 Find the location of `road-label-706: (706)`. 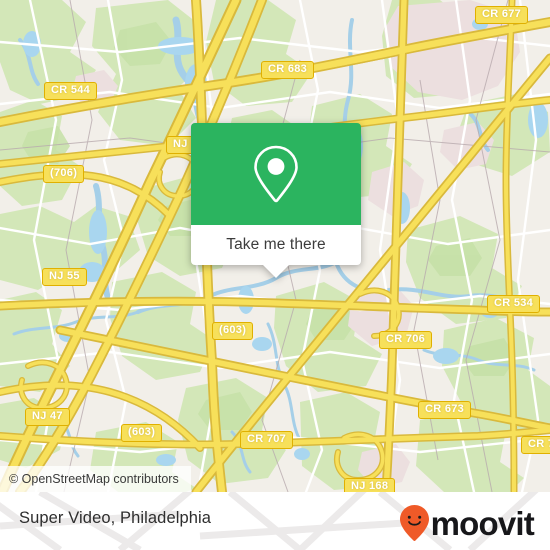

road-label-706: (706) is located at coordinates (64, 174).